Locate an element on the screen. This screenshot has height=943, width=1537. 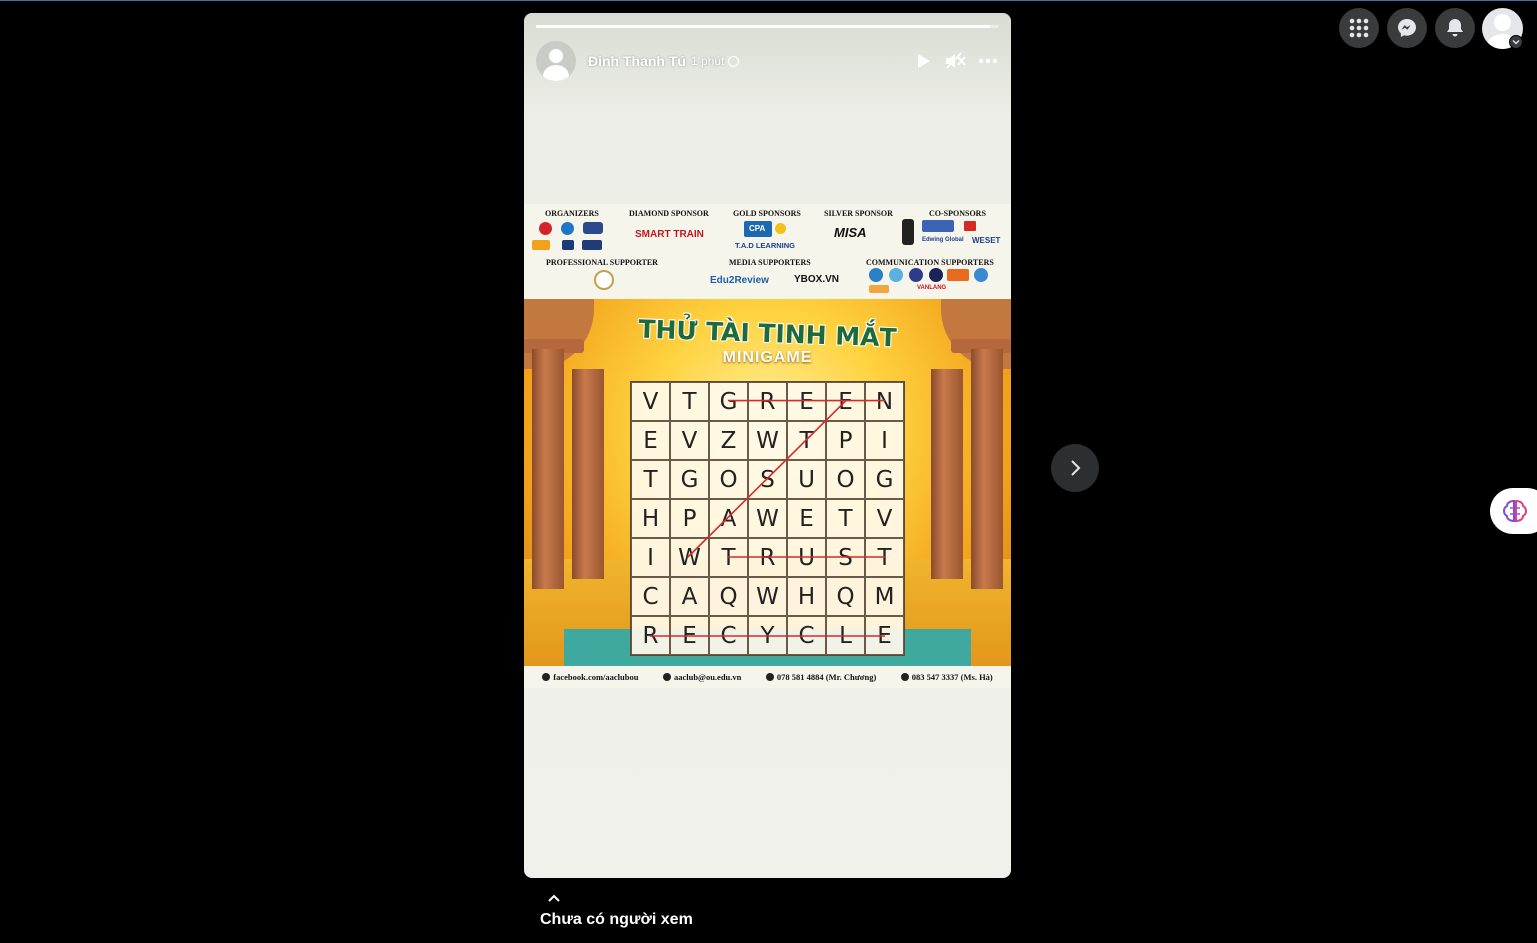
grid-cell: M is located at coordinates (884, 596).